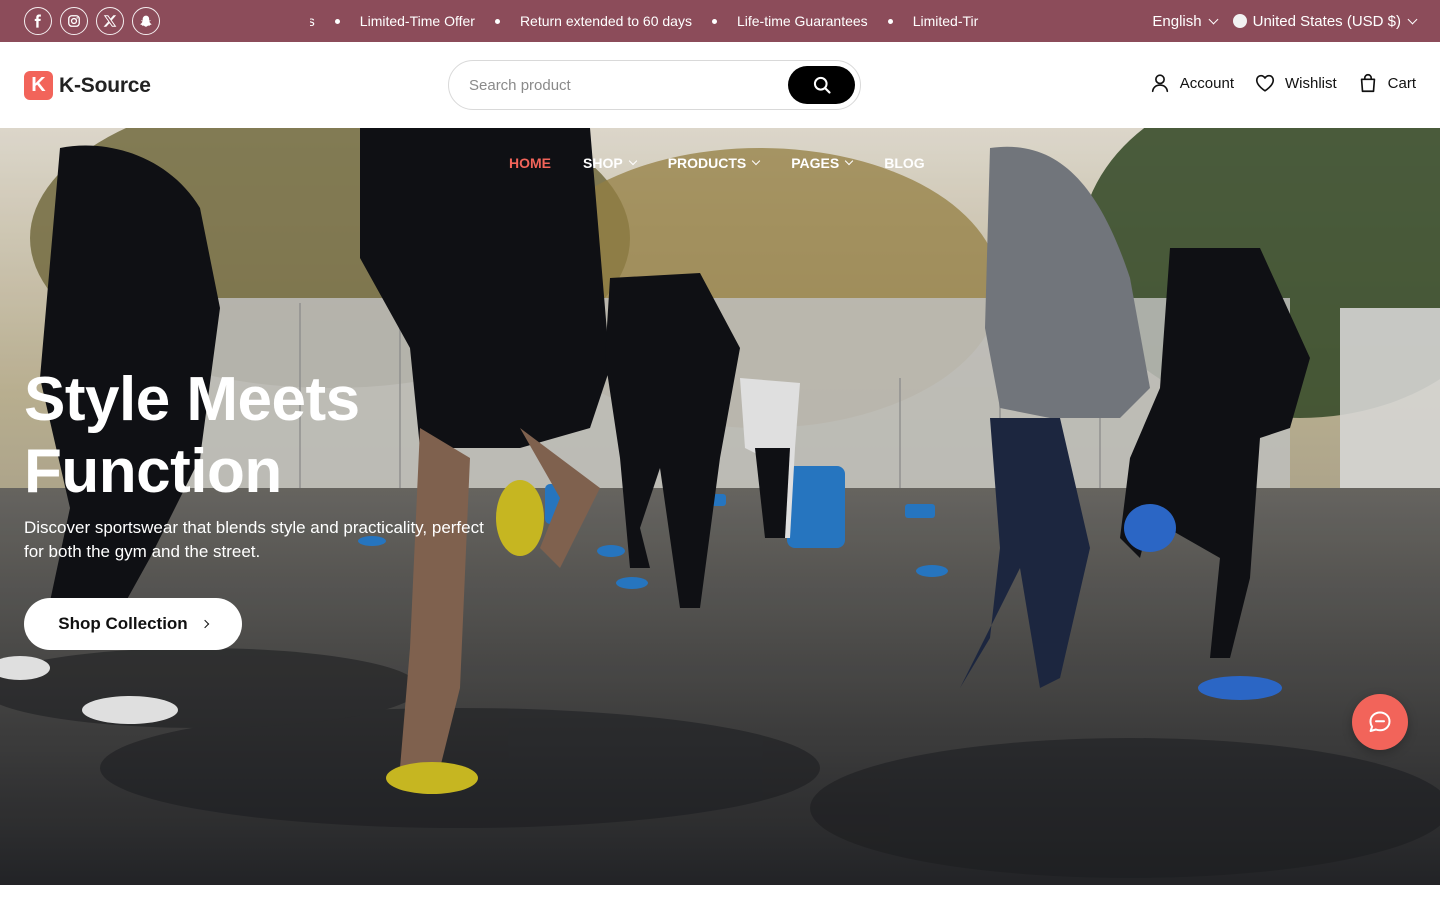 Image resolution: width=1440 pixels, height=900 pixels. I want to click on wishlist-link: Wishlist, so click(1295, 83).